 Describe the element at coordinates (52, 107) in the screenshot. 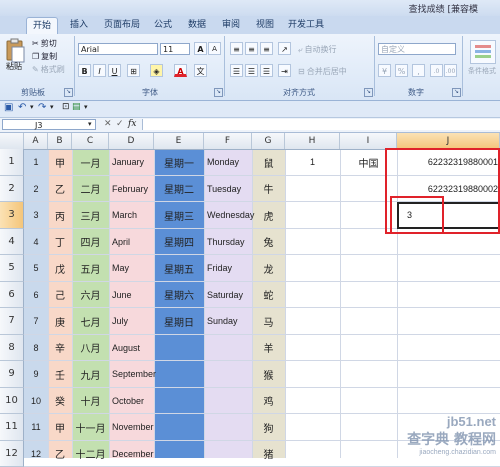

I see `redo-dropdown-icon: ▾` at that location.